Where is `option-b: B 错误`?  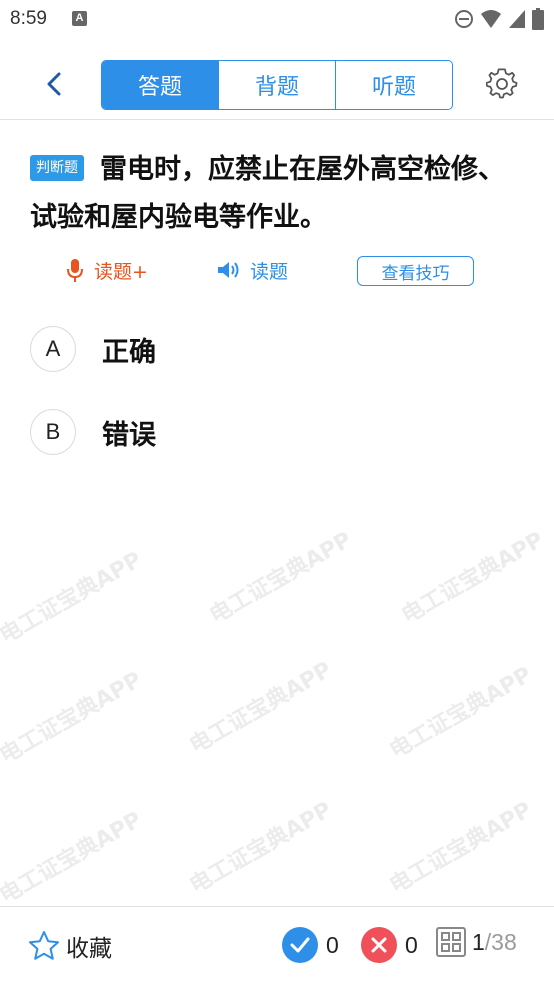 option-b: B 错误 is located at coordinates (270, 432).